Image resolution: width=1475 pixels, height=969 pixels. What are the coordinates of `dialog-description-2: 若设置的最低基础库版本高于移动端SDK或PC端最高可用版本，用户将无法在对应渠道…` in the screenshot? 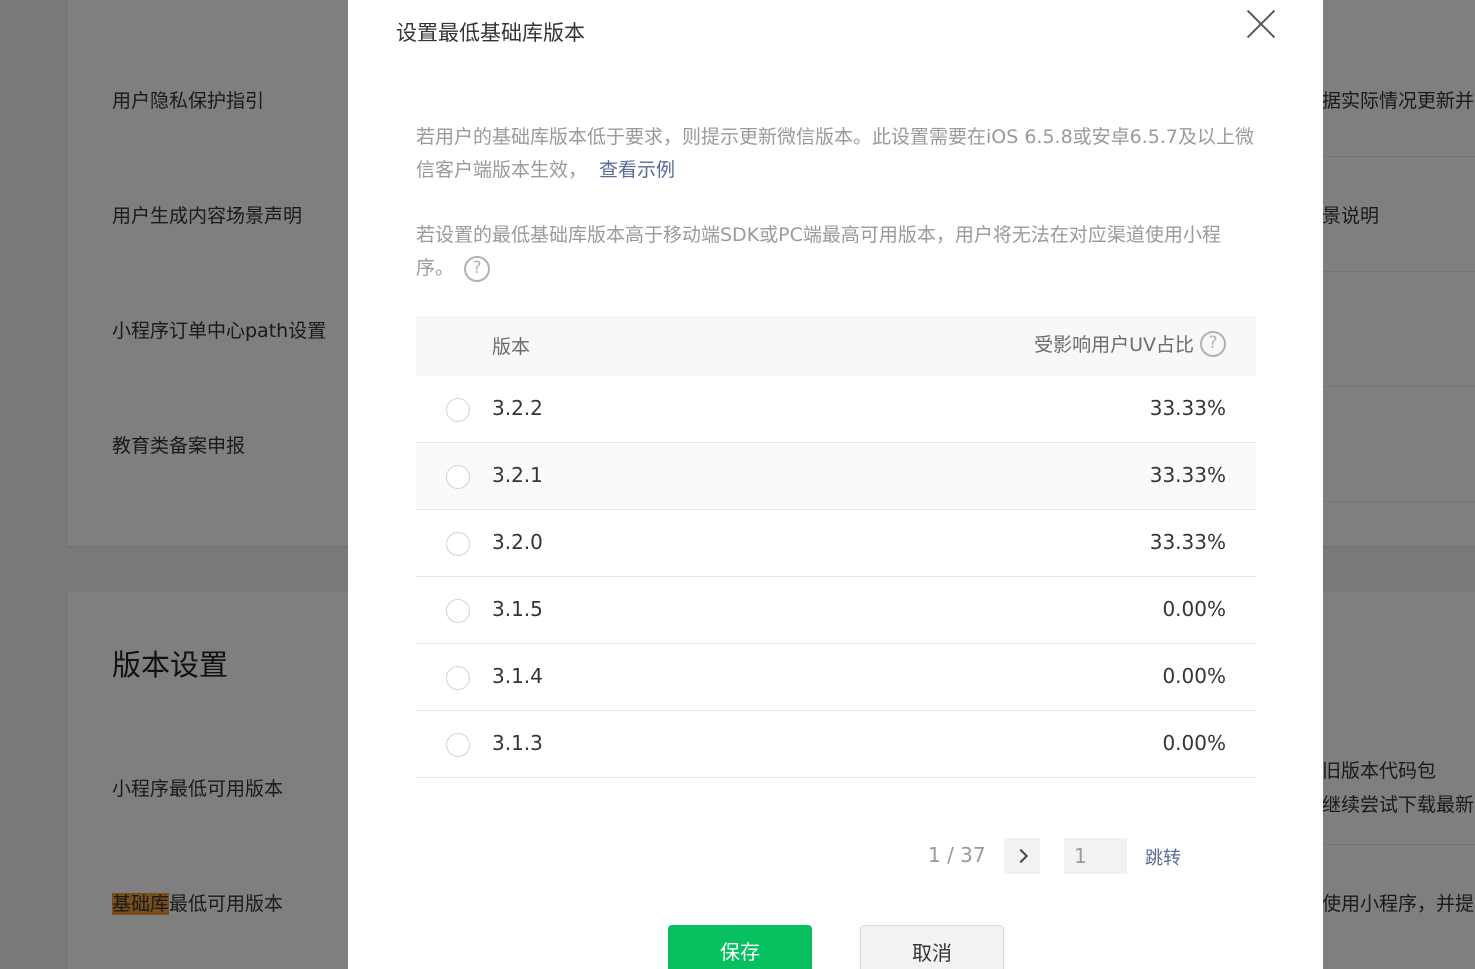 It's located at (836, 252).